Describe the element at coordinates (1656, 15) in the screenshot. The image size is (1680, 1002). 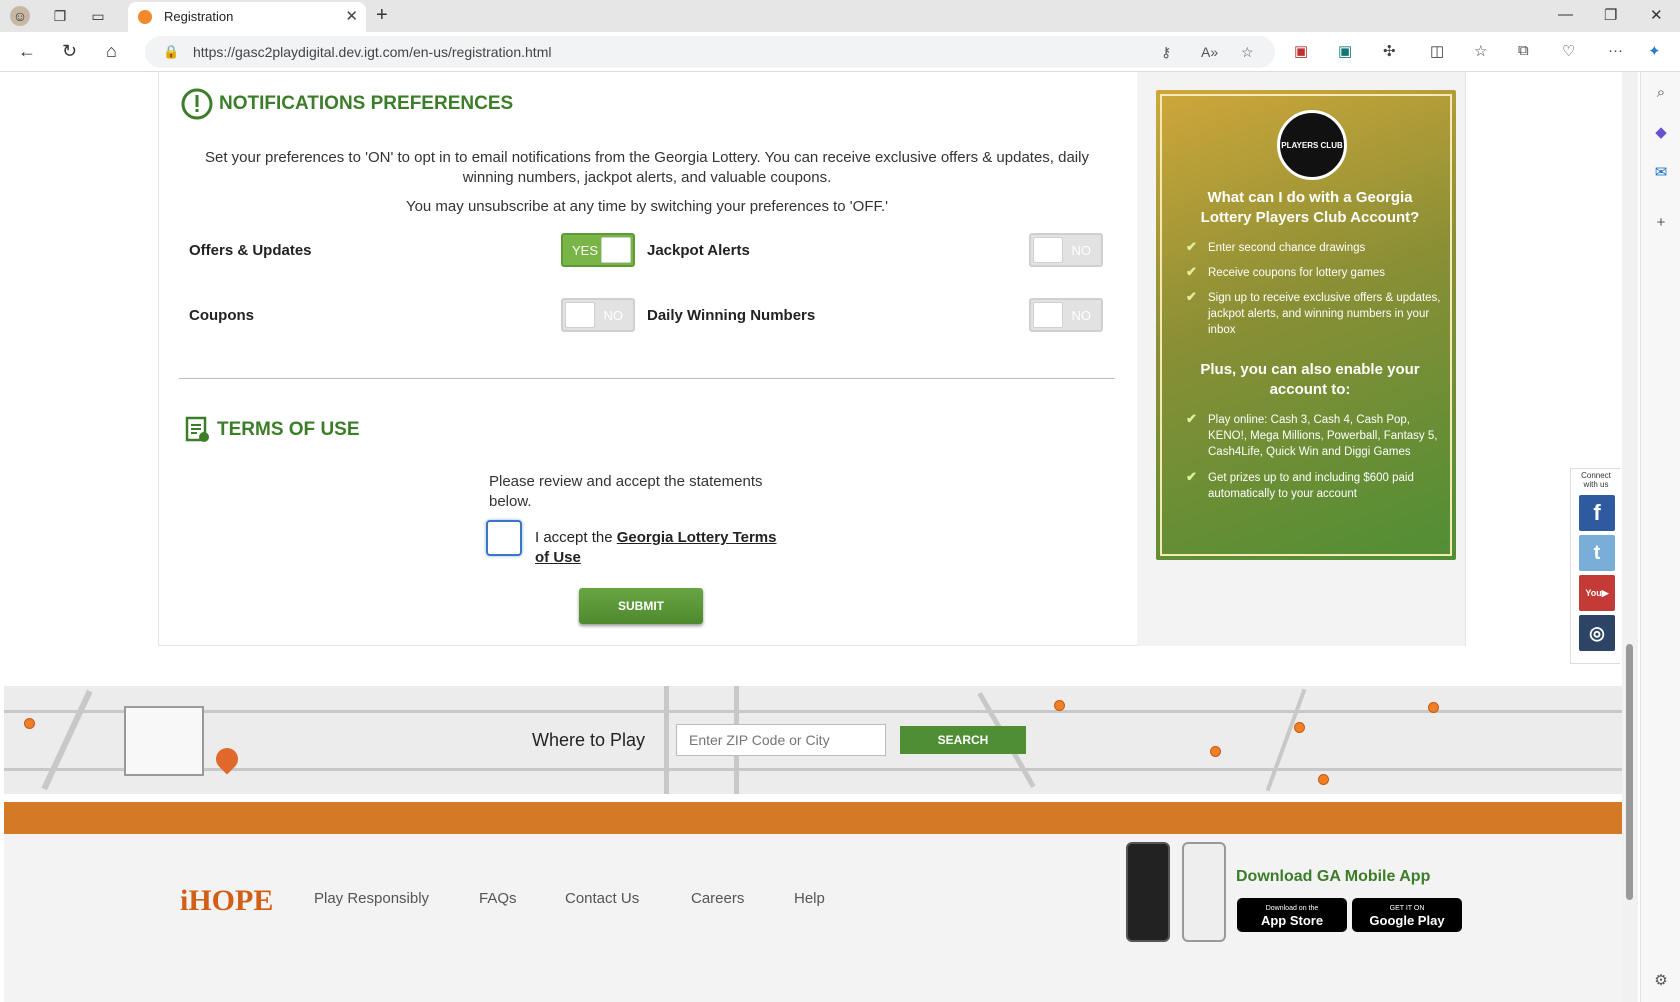
I see `close-window-button: ✕` at that location.